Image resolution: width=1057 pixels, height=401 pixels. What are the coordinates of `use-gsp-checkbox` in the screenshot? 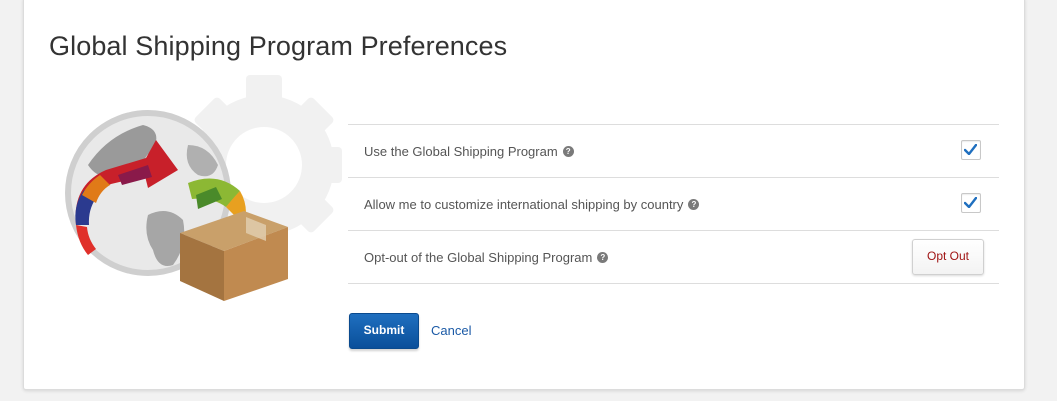 It's located at (971, 150).